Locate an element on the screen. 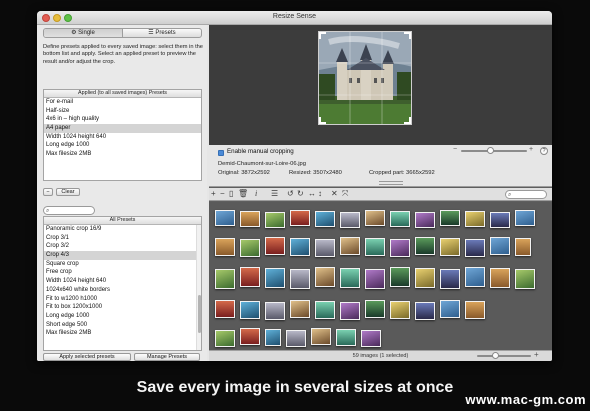 This screenshot has width=590, height=411. crop-handle-top-left is located at coordinates (322, 35).